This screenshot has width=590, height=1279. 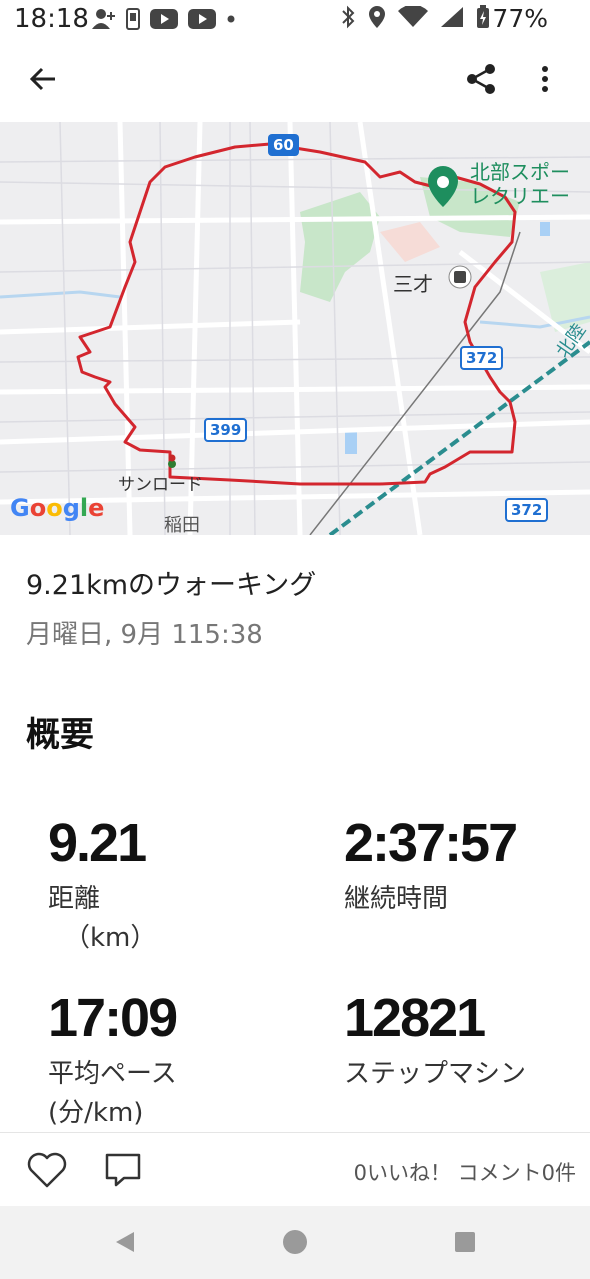 What do you see at coordinates (295, 80) in the screenshot?
I see `app-bar` at bounding box center [295, 80].